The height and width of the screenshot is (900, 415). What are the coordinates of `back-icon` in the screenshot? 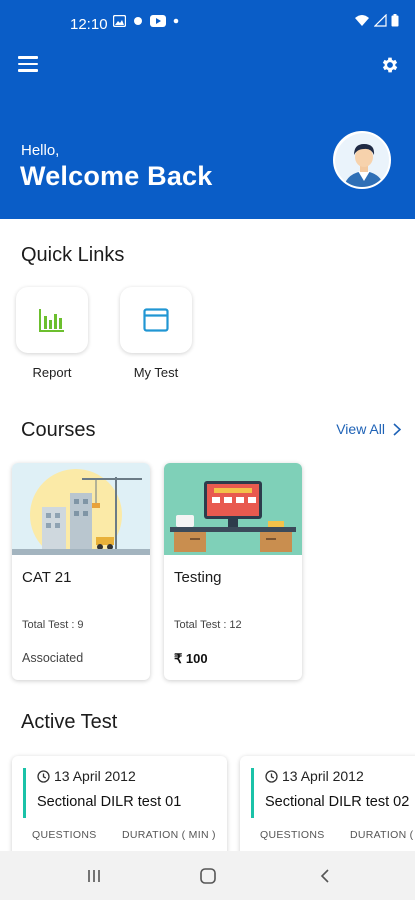 It's located at (324, 876).